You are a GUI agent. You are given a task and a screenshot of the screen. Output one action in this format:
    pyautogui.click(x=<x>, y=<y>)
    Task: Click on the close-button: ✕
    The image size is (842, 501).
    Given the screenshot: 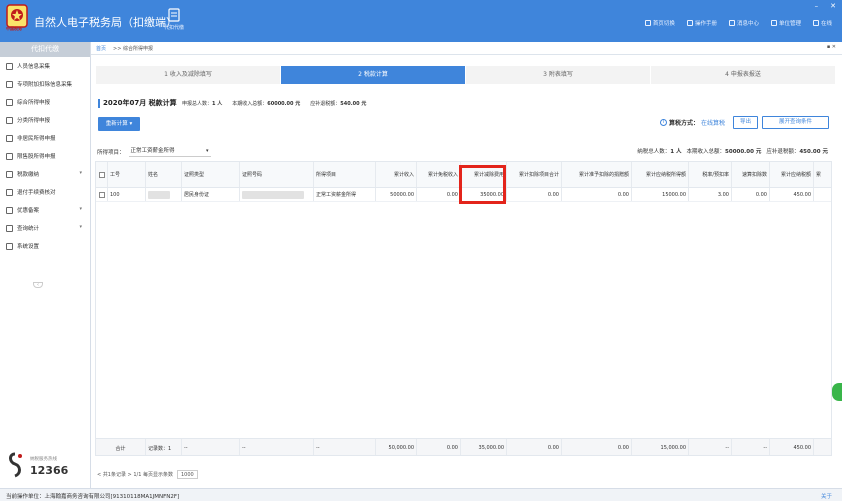 What is the action you would take?
    pyautogui.click(x=833, y=6)
    